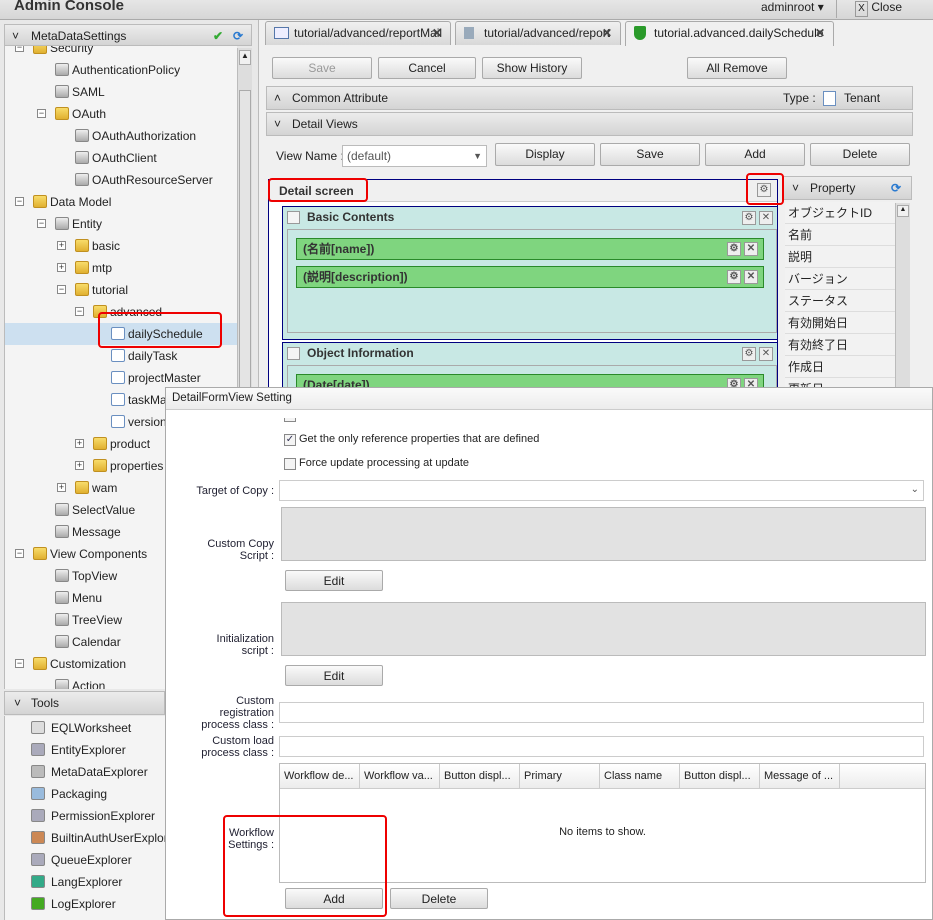 The width and height of the screenshot is (933, 920). What do you see at coordinates (530, 249) in the screenshot?
I see `field-name: (名前[name]) ⚙ ✕` at bounding box center [530, 249].